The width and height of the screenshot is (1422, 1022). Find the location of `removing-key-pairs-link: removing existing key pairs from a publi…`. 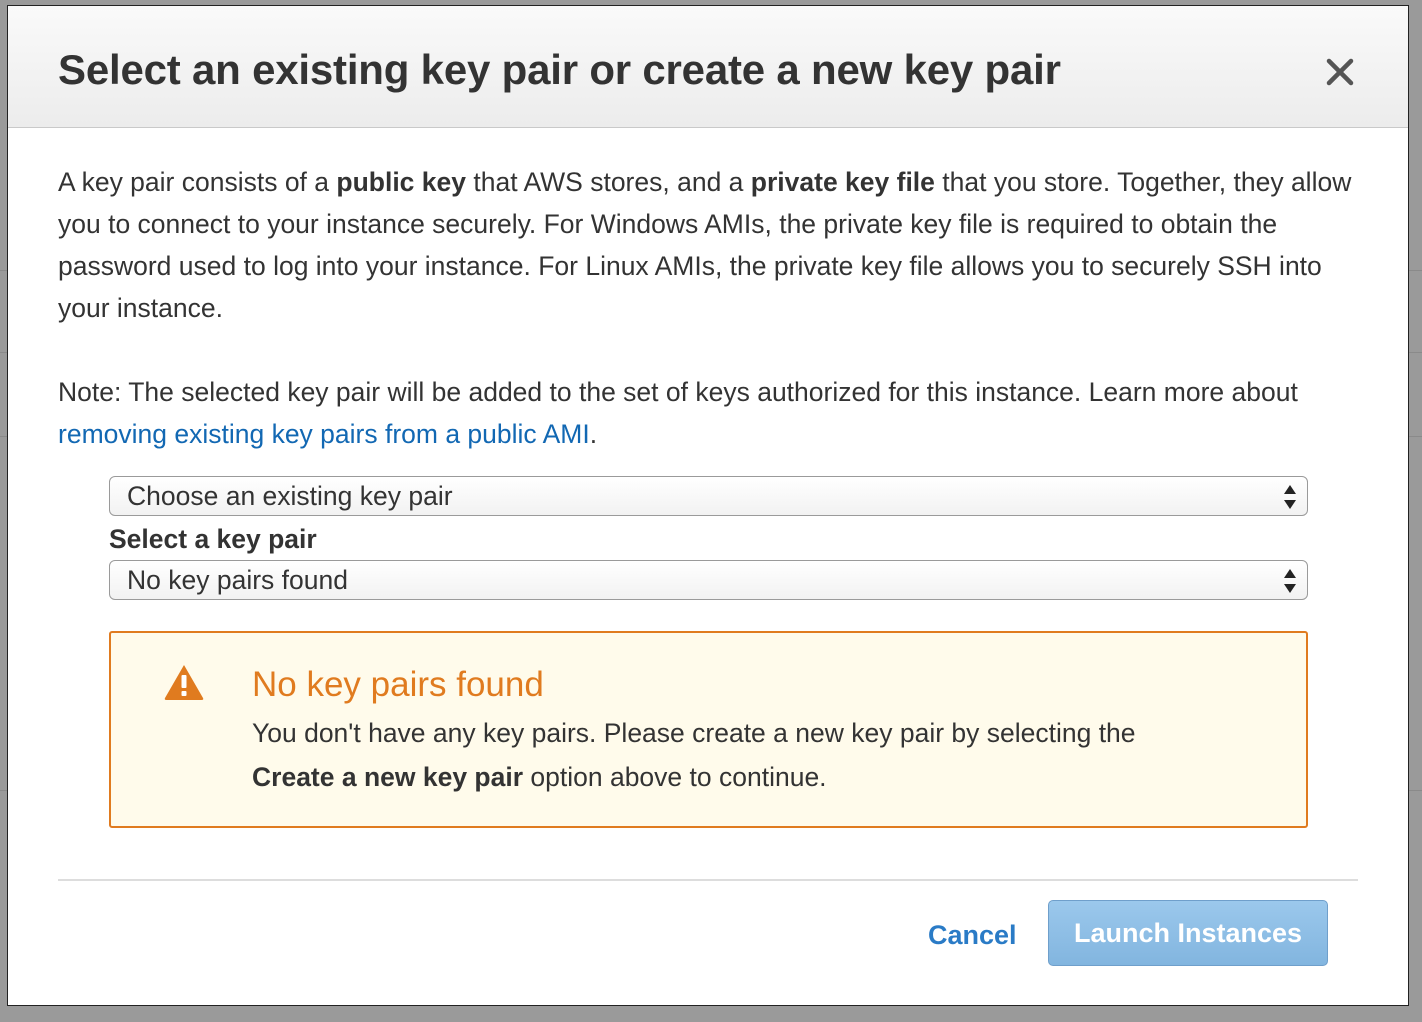

removing-key-pairs-link: removing existing key pairs from a publi… is located at coordinates (324, 434).